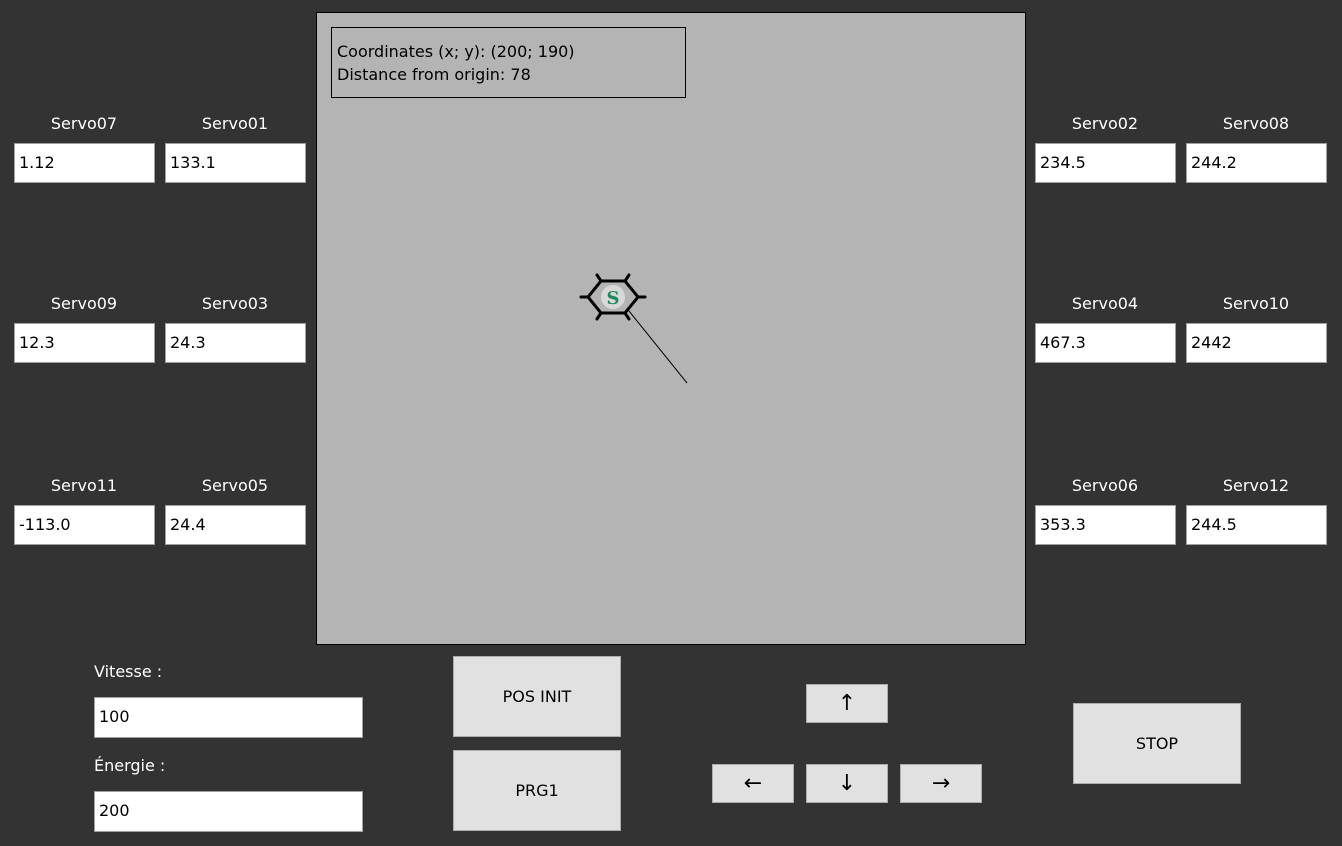 The image size is (1342, 846). What do you see at coordinates (1105, 343) in the screenshot?
I see `servo04-field: 467.3` at bounding box center [1105, 343].